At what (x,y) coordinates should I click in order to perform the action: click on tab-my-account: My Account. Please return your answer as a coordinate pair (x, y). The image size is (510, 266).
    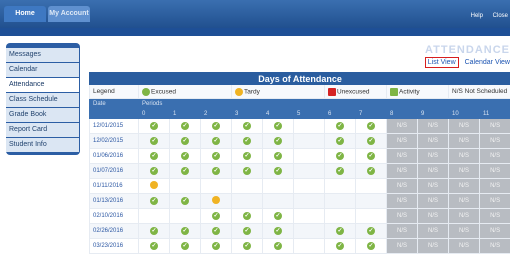
    Looking at the image, I should click on (69, 14).